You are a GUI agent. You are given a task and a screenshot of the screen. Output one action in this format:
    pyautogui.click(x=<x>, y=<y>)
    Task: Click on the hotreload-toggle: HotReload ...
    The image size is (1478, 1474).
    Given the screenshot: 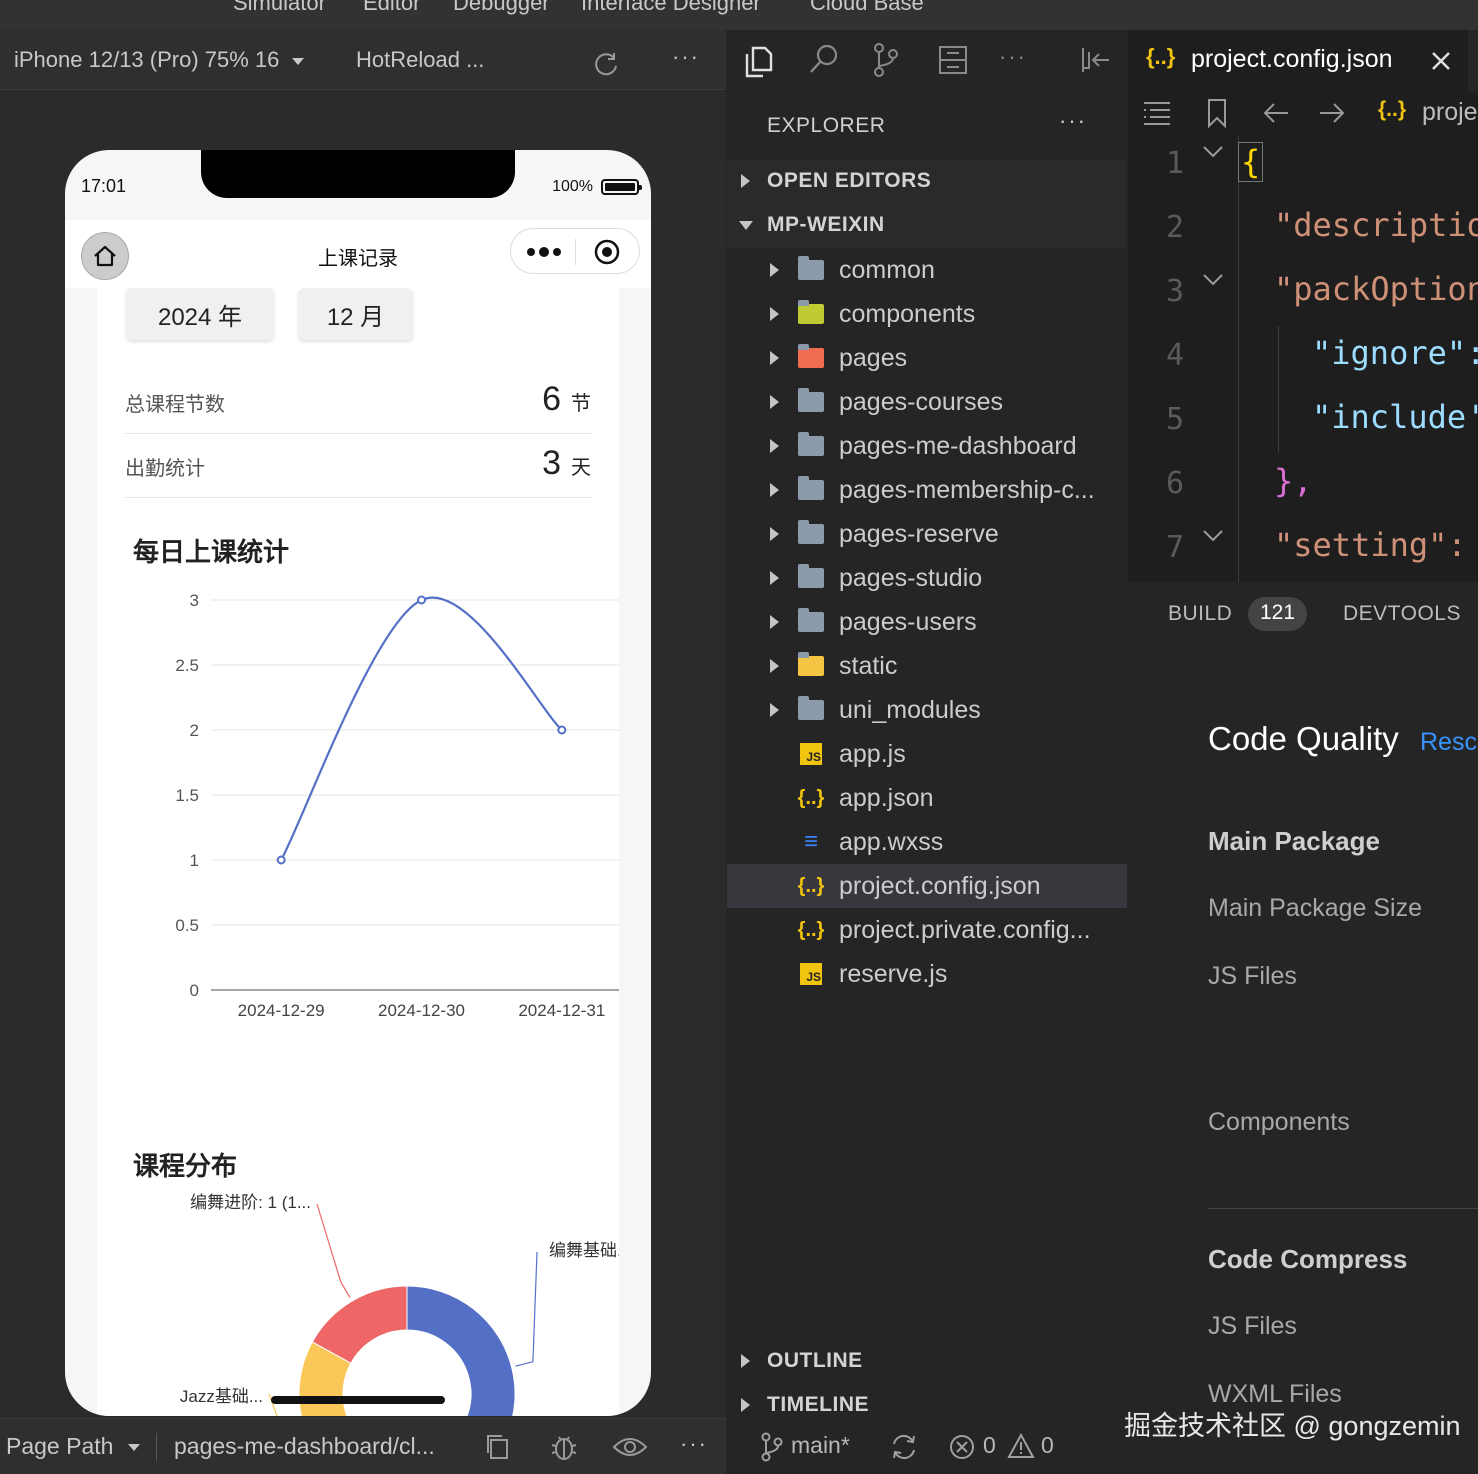 What is the action you would take?
    pyautogui.click(x=420, y=60)
    